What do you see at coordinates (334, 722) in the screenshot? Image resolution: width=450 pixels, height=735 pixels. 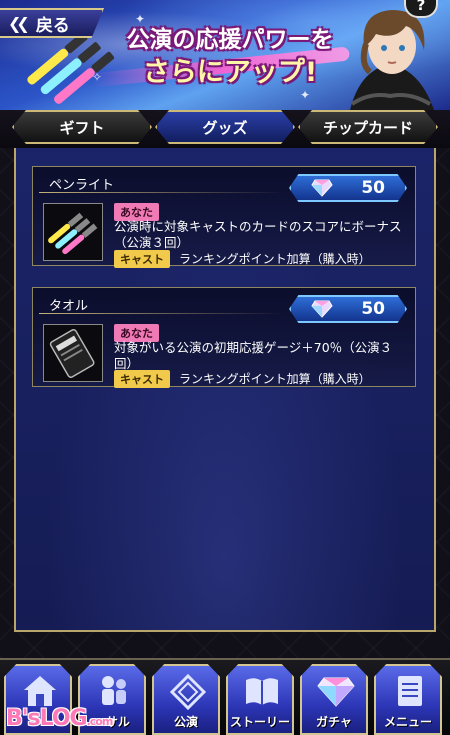 I see `nav-label: ガチャ` at bounding box center [334, 722].